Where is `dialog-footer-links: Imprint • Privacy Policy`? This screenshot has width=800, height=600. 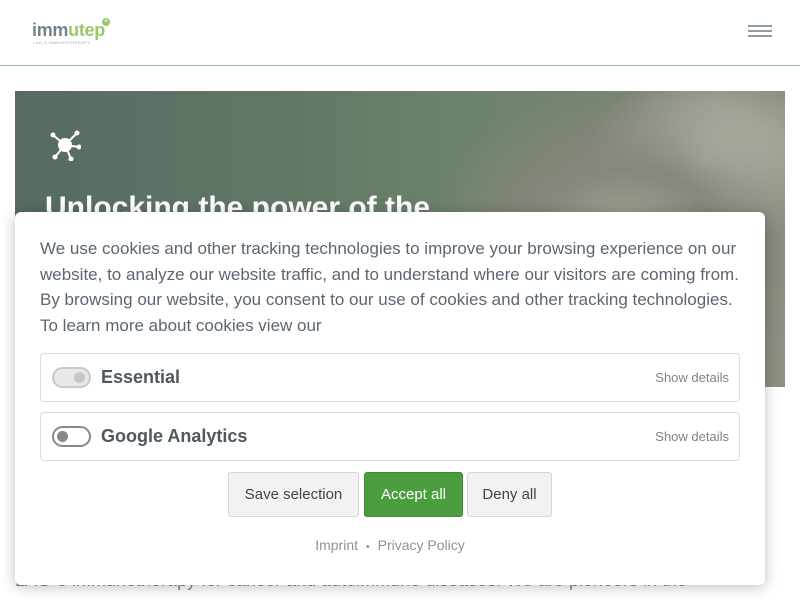 dialog-footer-links: Imprint • Privacy Policy is located at coordinates (390, 545).